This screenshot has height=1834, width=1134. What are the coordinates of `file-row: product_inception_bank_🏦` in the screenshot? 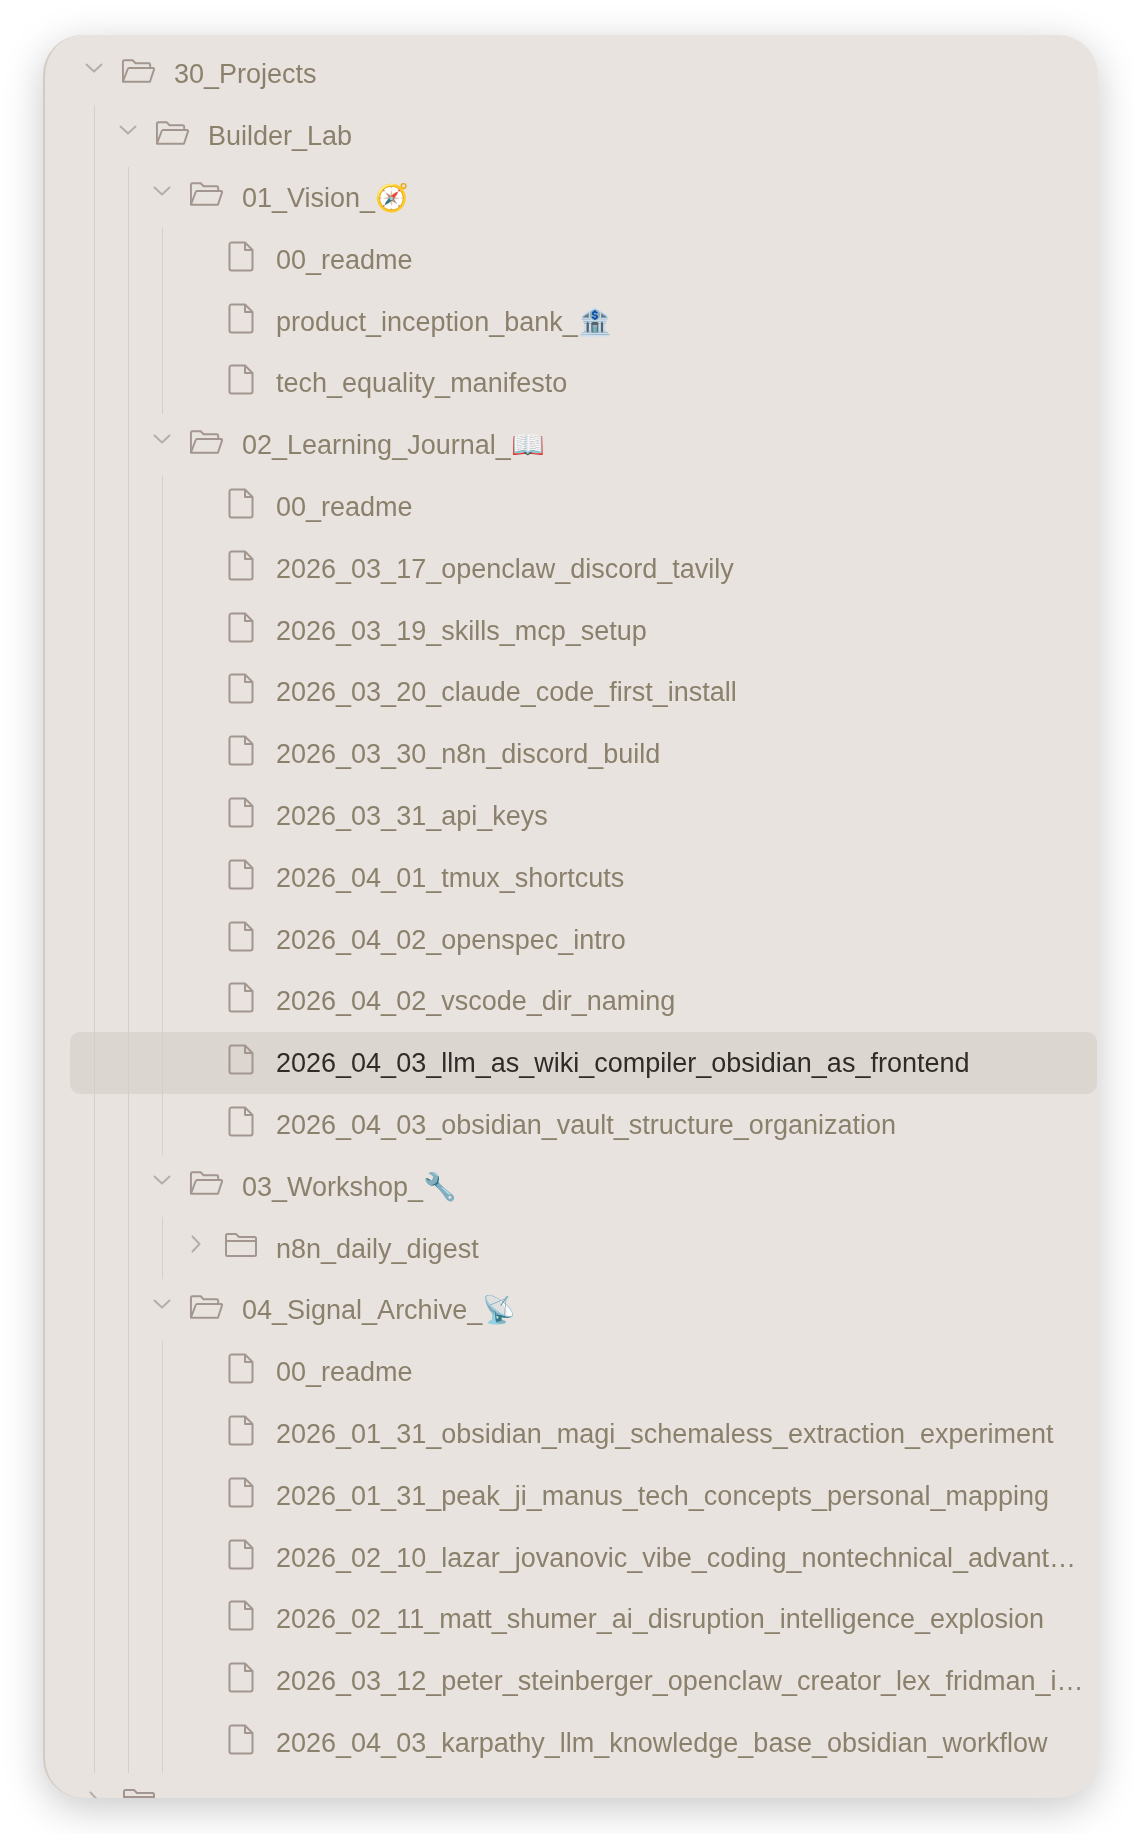 It's located at (583, 321).